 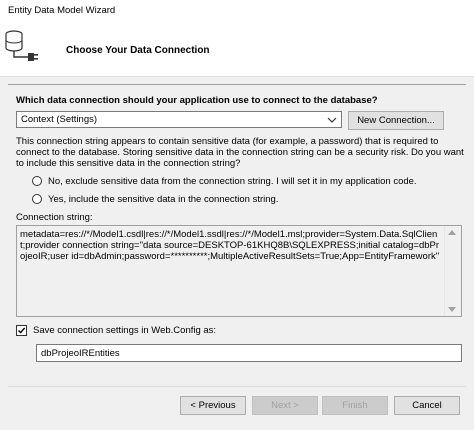 I want to click on scroll-down-icon, so click(x=452, y=309).